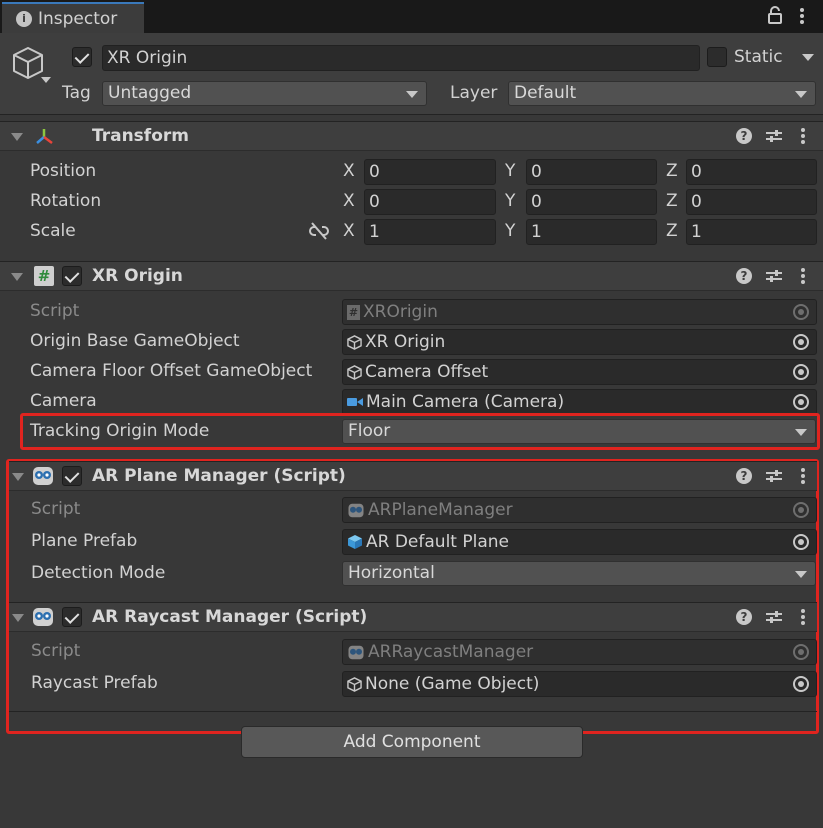  Describe the element at coordinates (775, 15) in the screenshot. I see `lock-icon` at that location.